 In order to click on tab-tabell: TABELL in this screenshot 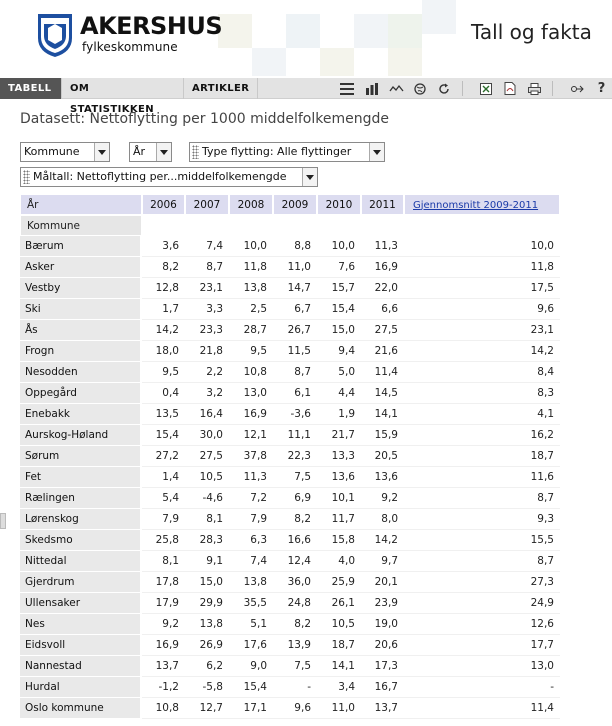, I will do `click(31, 88)`.